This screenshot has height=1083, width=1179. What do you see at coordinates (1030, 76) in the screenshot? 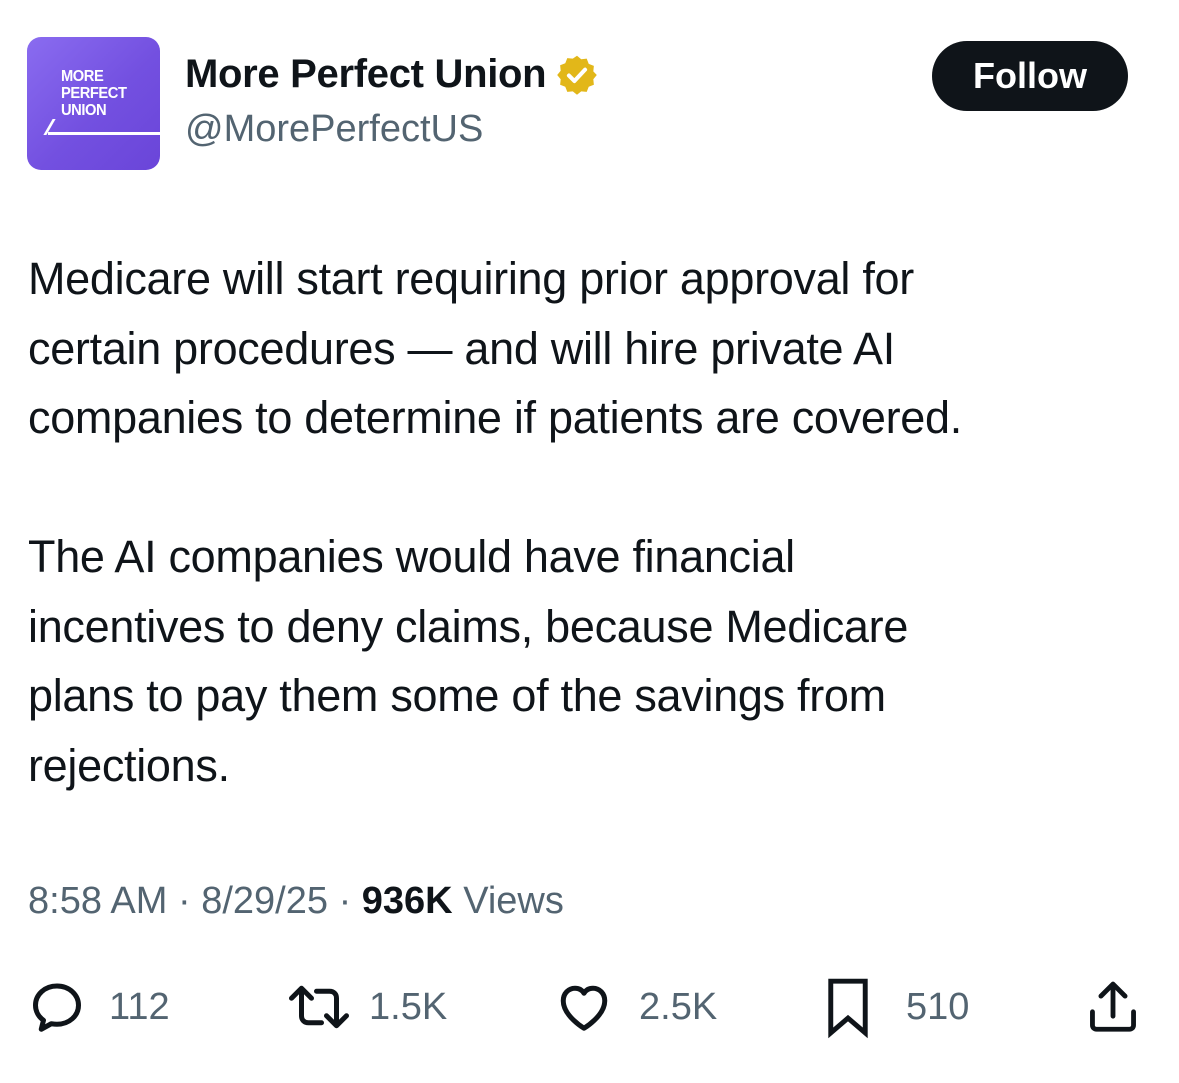
I see `follow-button: Follow` at bounding box center [1030, 76].